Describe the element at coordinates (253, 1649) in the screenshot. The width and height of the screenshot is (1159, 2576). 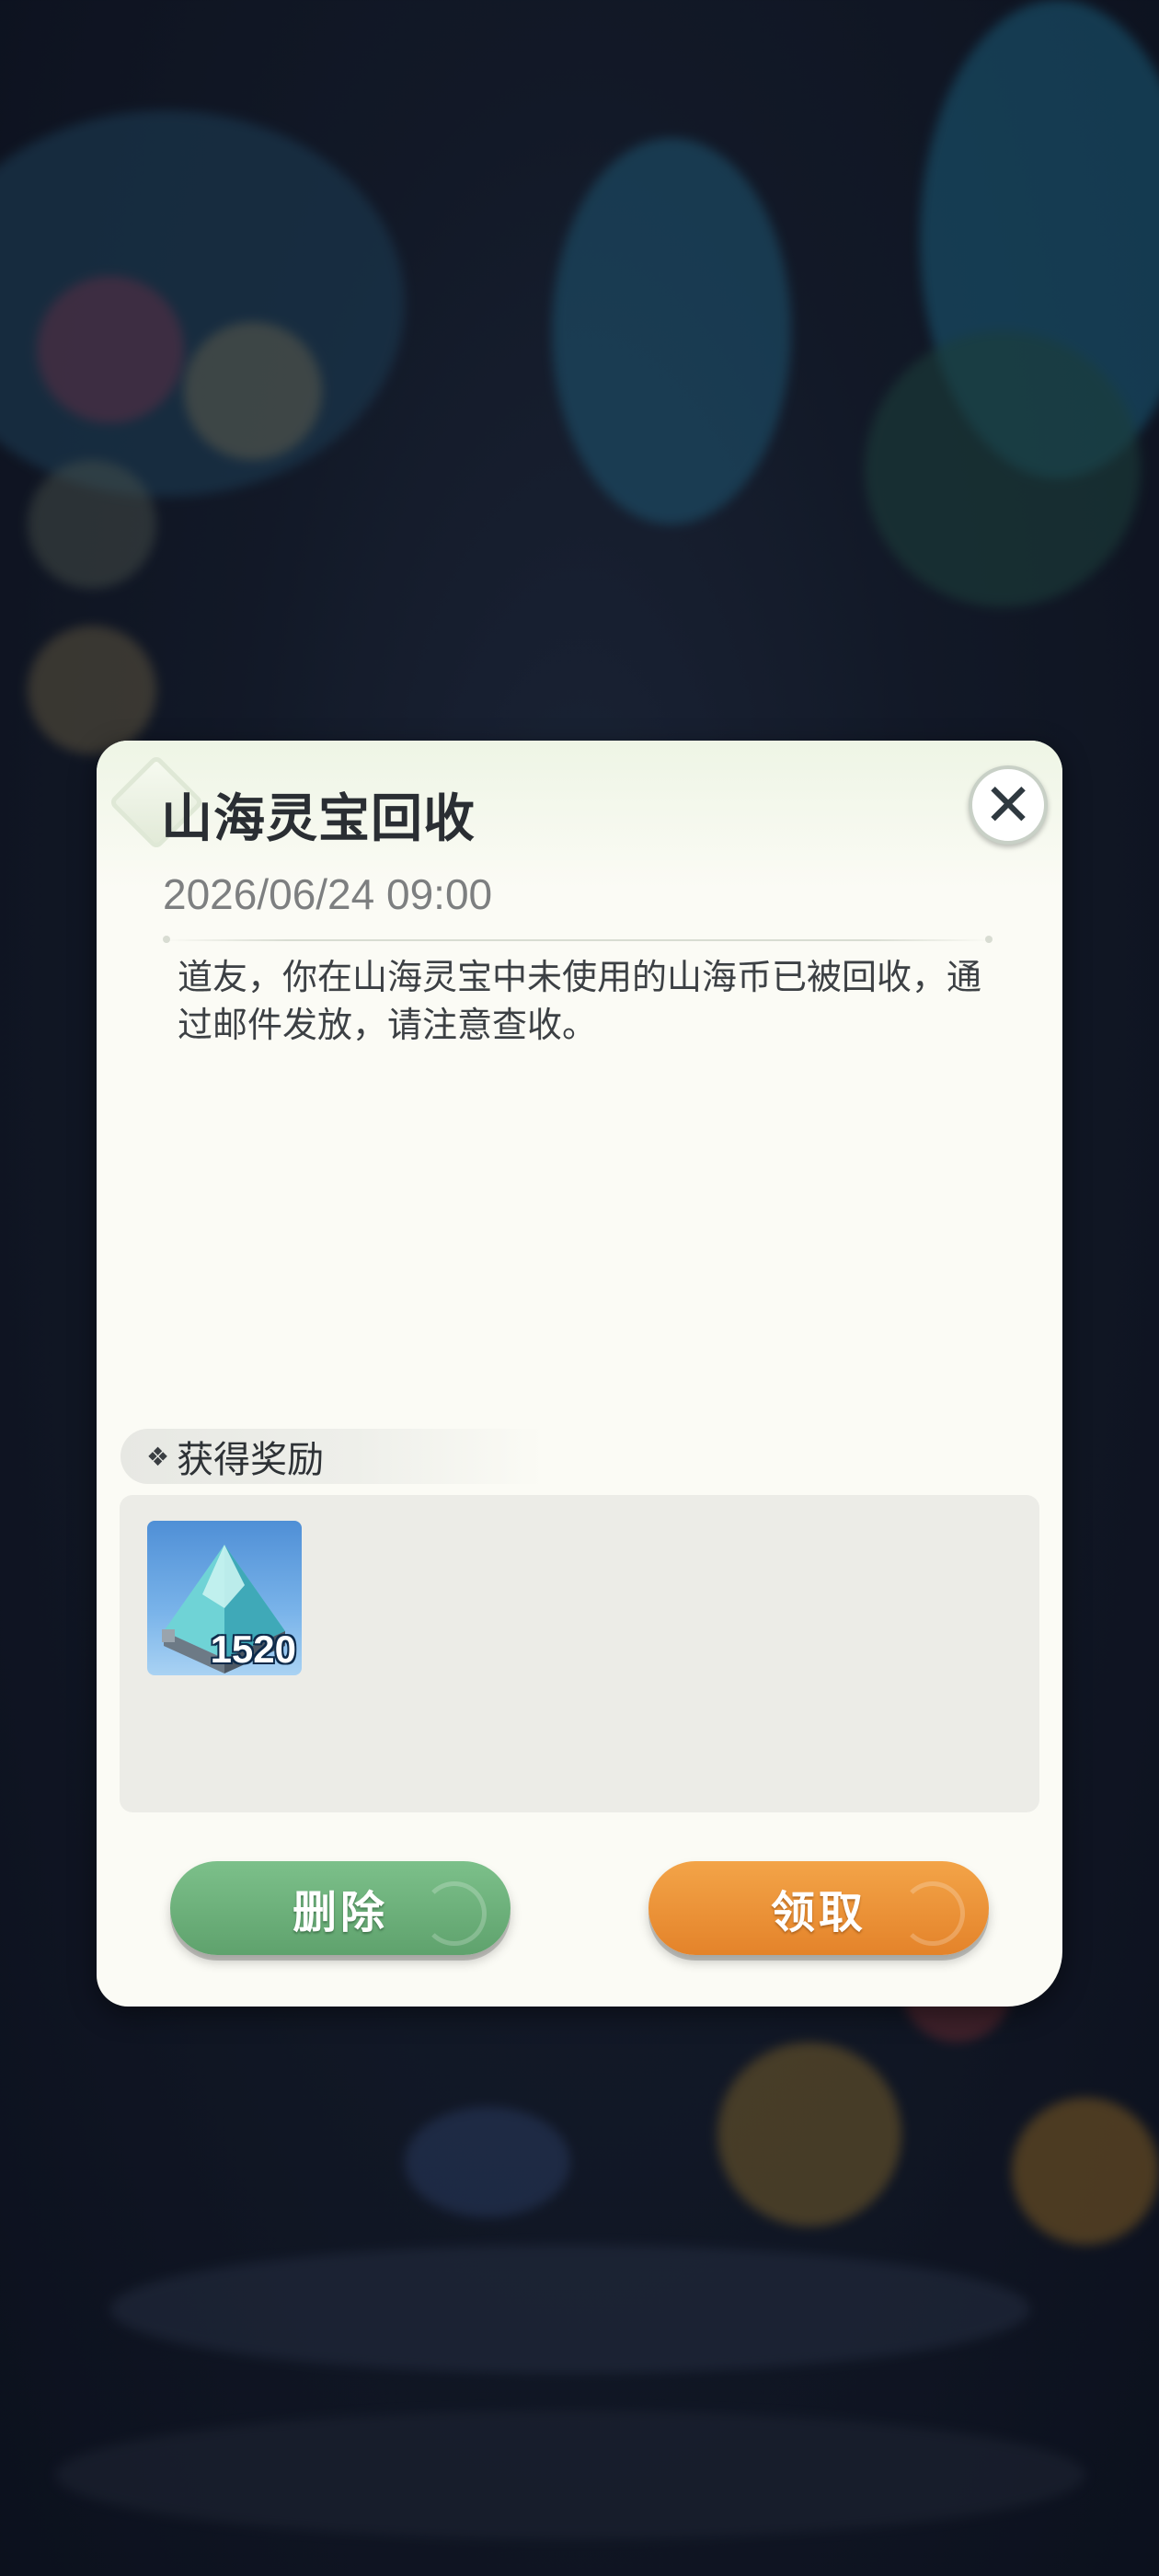
I see `reward-quantity: 1520` at that location.